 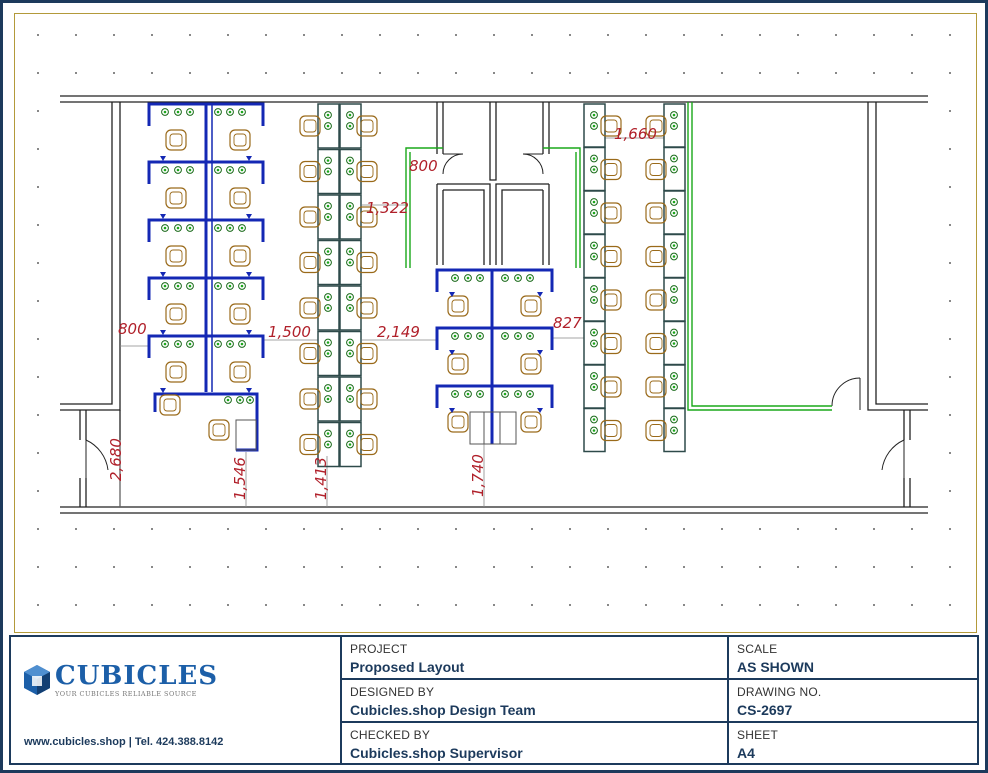 I want to click on dim-label: 827, so click(x=567, y=323).